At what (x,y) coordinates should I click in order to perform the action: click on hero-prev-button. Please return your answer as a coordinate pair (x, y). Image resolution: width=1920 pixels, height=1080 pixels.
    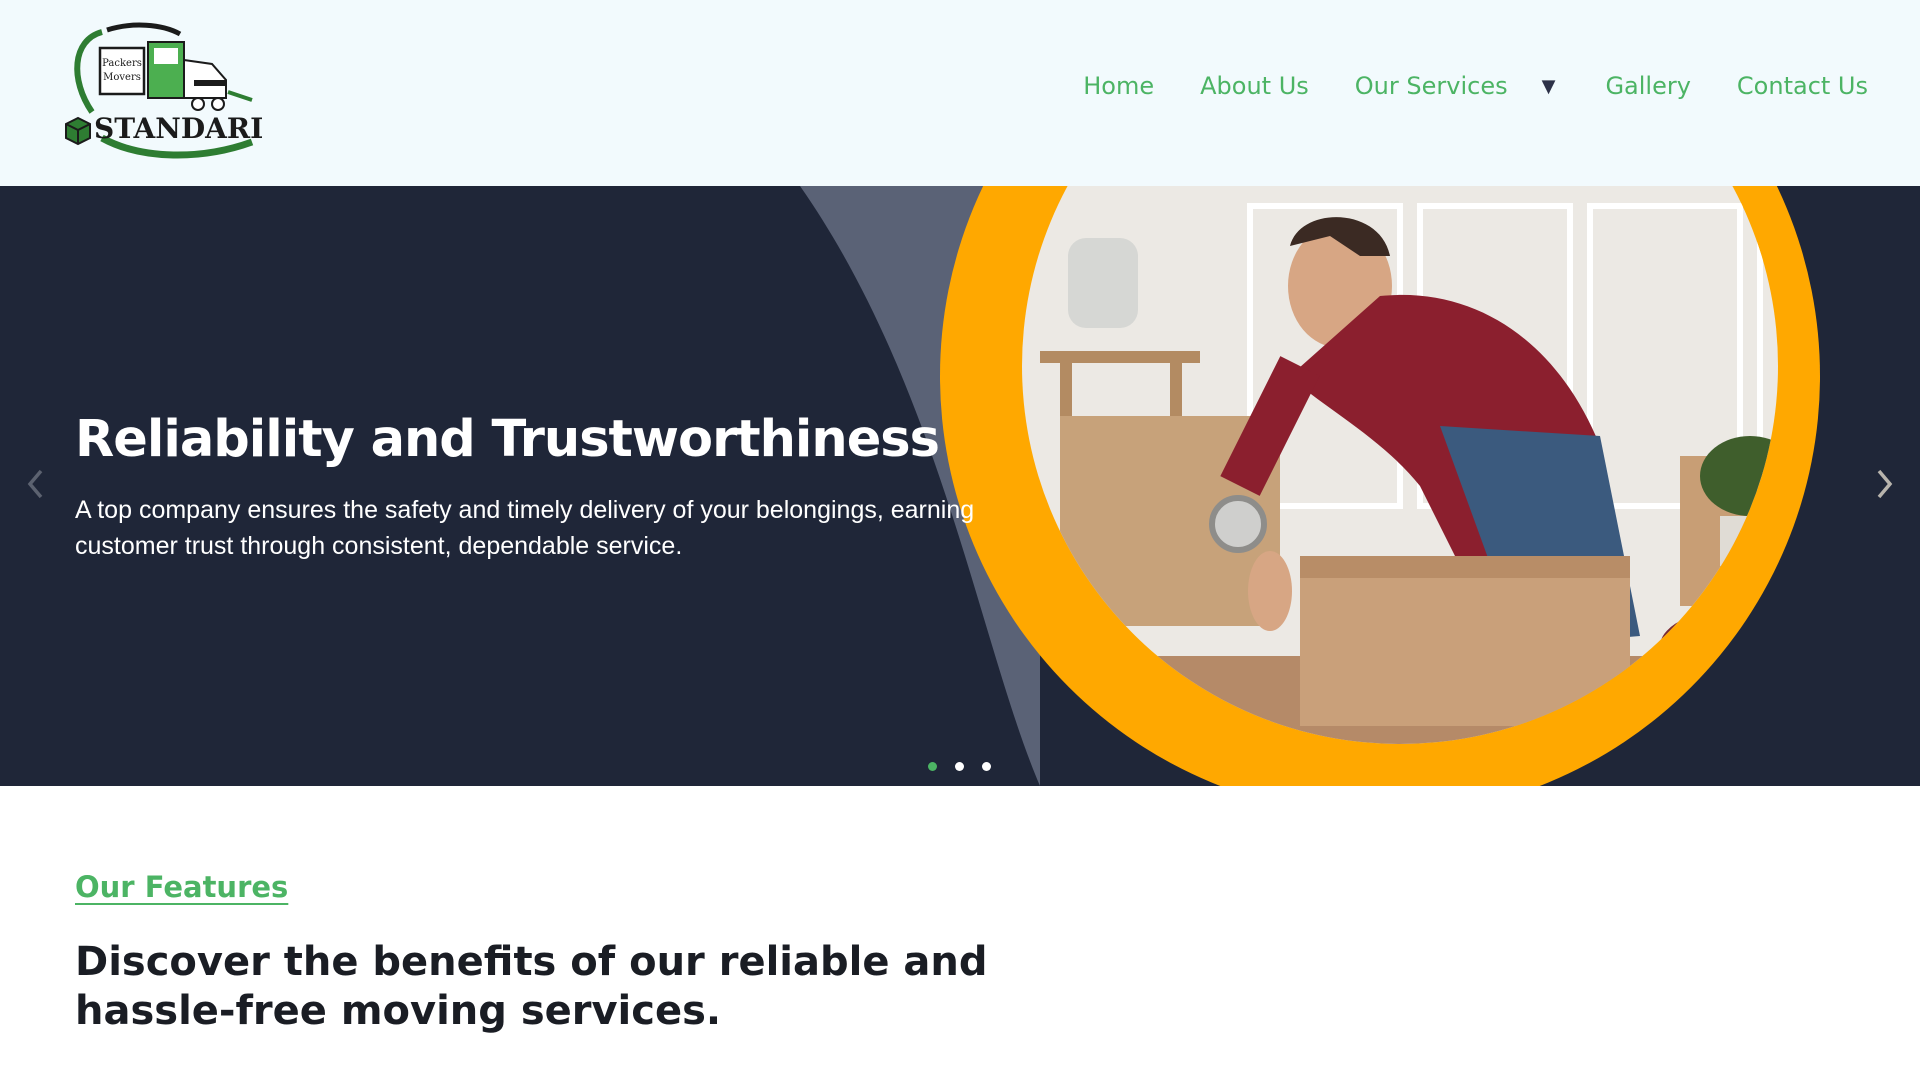
    Looking at the image, I should click on (35, 484).